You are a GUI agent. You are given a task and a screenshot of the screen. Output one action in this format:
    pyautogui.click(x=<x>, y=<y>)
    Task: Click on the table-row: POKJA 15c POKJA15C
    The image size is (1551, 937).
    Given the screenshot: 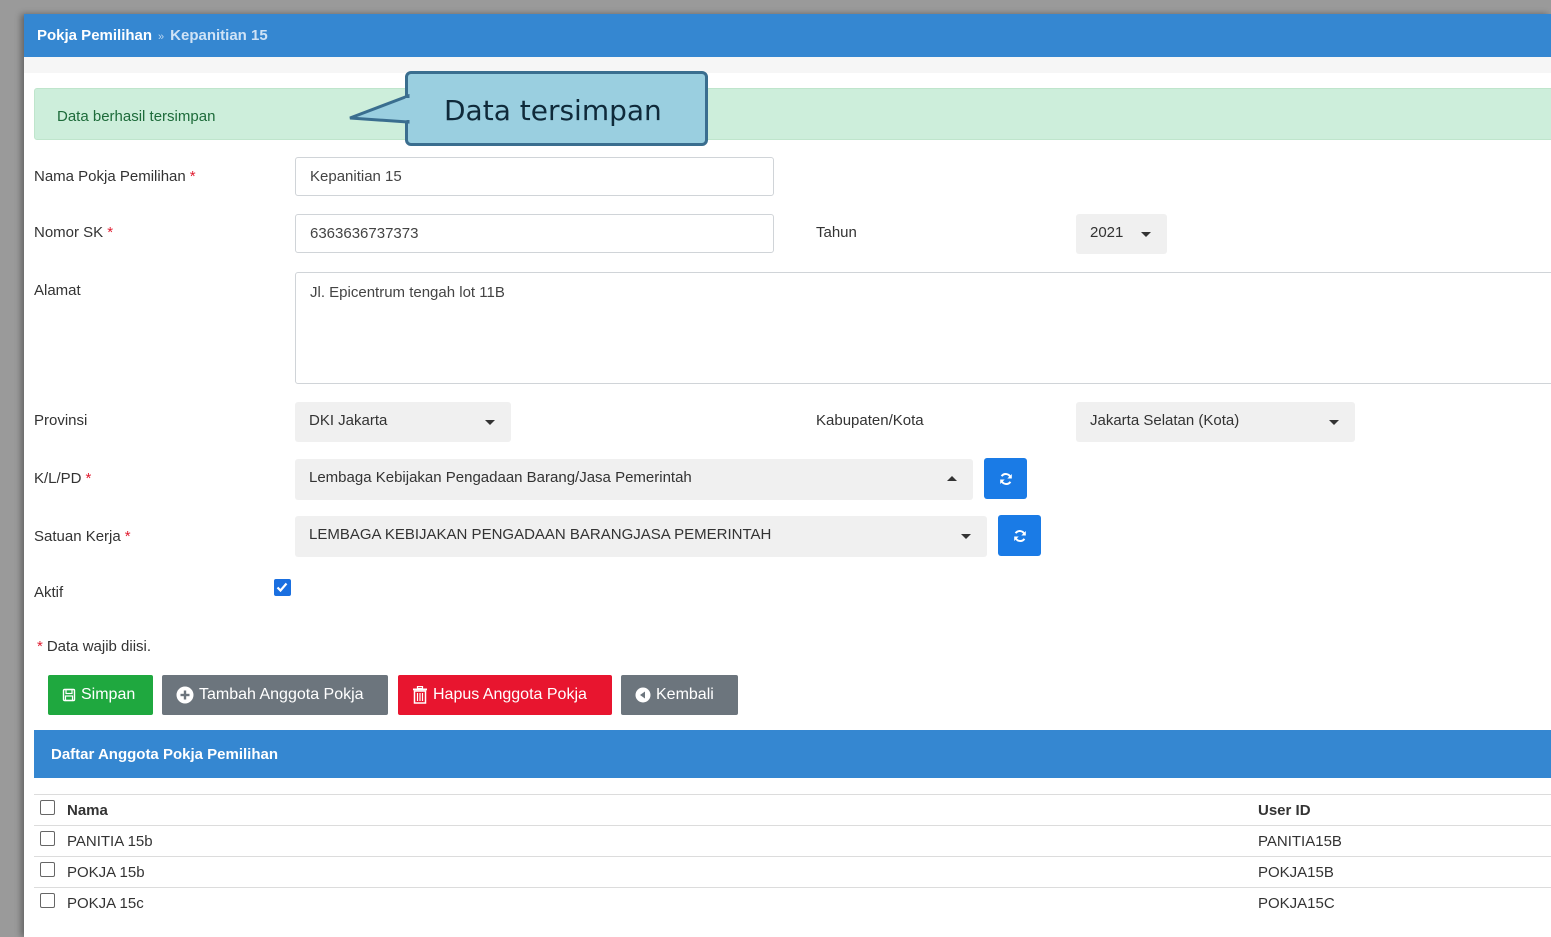 What is the action you would take?
    pyautogui.click(x=792, y=902)
    